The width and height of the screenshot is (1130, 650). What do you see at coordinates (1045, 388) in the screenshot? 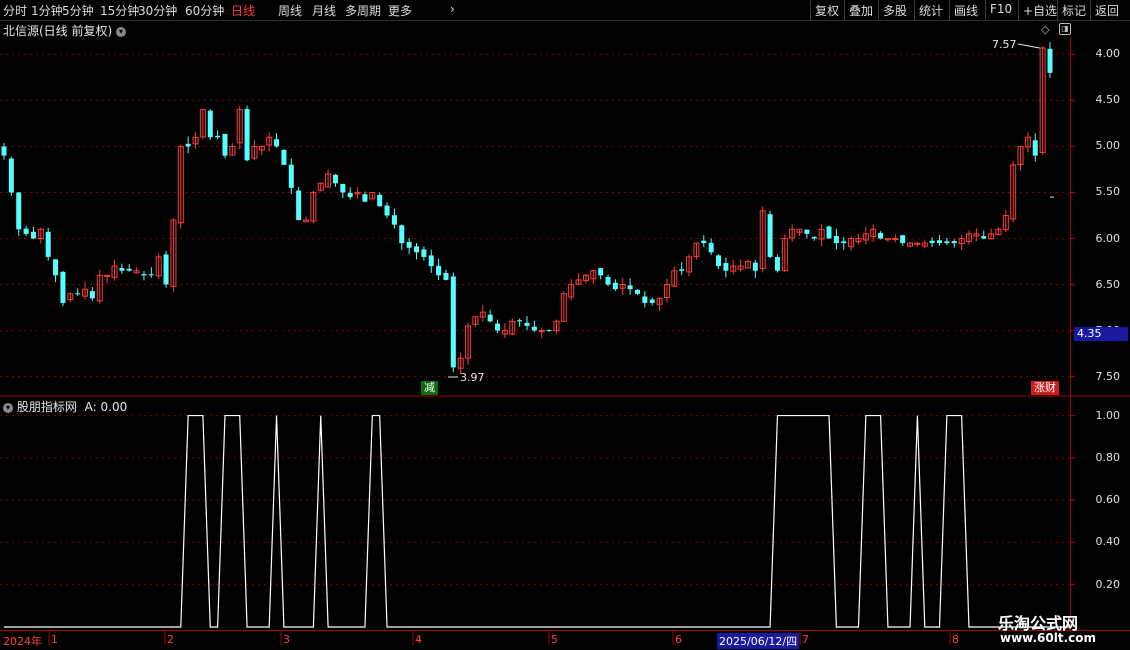
I see `signal-tag-right: 涨财` at bounding box center [1045, 388].